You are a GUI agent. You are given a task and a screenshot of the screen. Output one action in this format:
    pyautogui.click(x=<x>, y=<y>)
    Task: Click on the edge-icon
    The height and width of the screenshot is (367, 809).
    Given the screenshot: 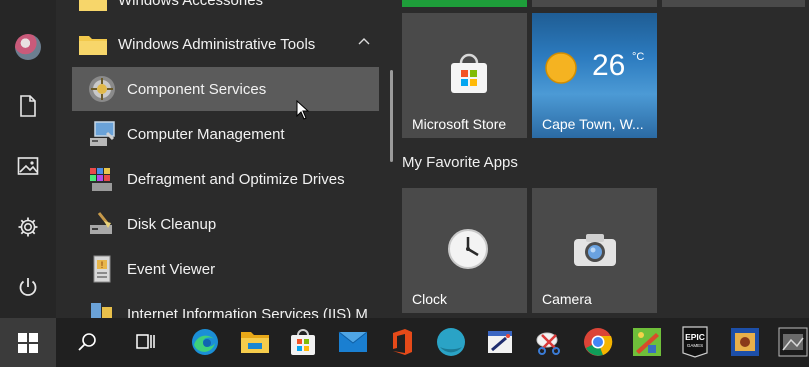 What is the action you would take?
    pyautogui.click(x=205, y=342)
    